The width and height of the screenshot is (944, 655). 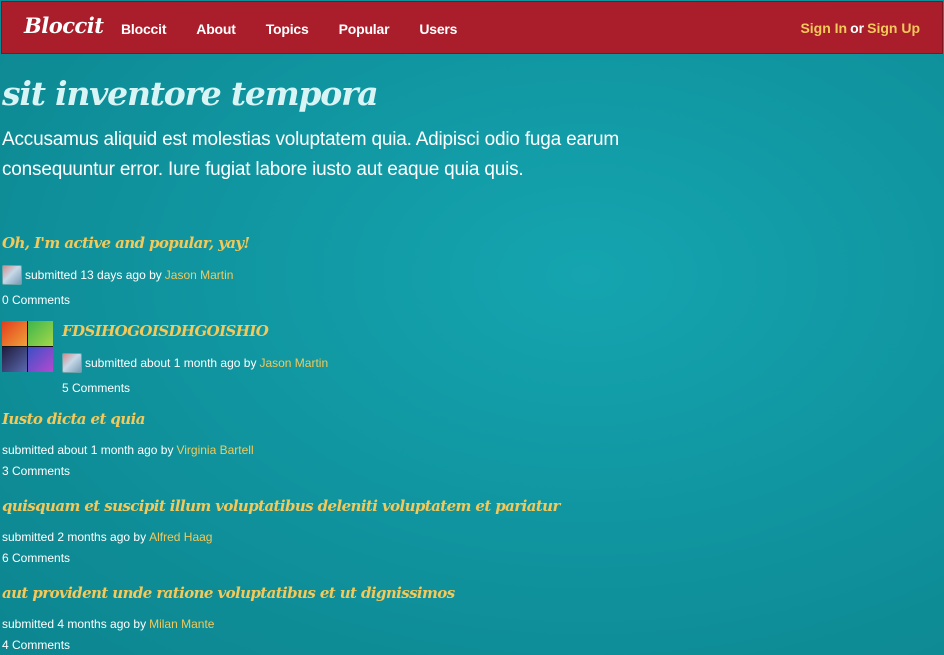 I want to click on post-meta: submitted 4 months ago by Milan Mante, so click(x=228, y=624).